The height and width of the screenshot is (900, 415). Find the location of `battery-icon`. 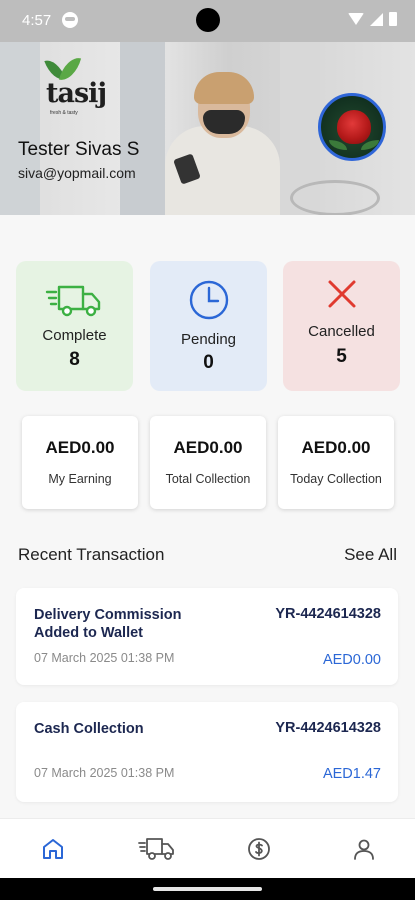

battery-icon is located at coordinates (393, 19).